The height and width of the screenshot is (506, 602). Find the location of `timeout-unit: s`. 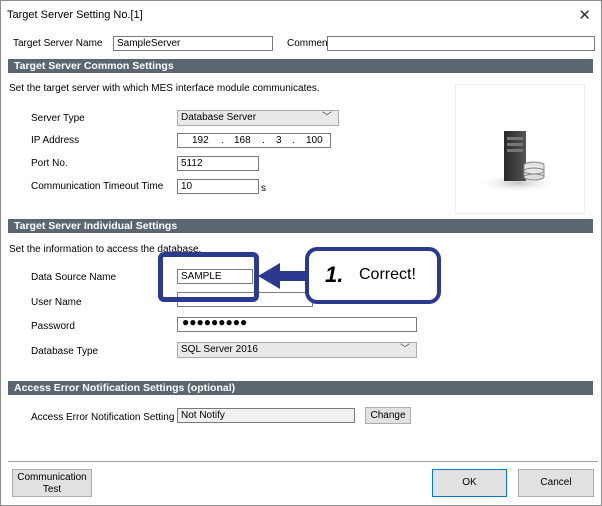

timeout-unit: s is located at coordinates (263, 188).